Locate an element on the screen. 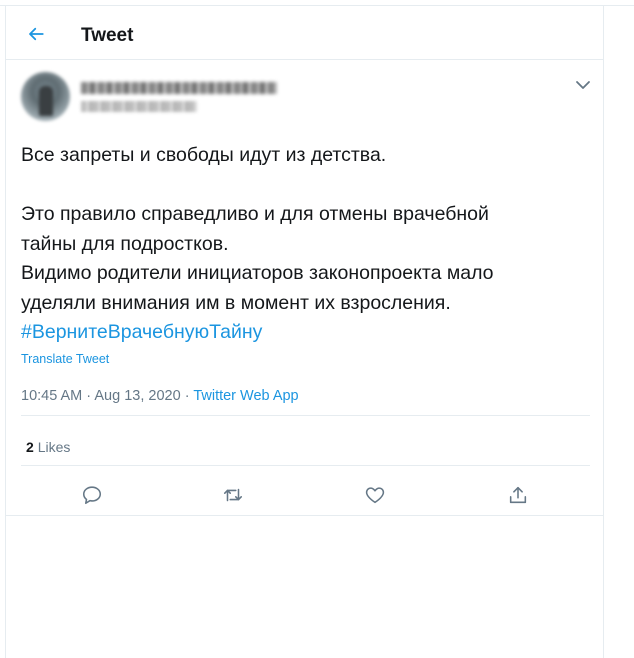 The height and width of the screenshot is (658, 634). share-button is located at coordinates (518, 495).